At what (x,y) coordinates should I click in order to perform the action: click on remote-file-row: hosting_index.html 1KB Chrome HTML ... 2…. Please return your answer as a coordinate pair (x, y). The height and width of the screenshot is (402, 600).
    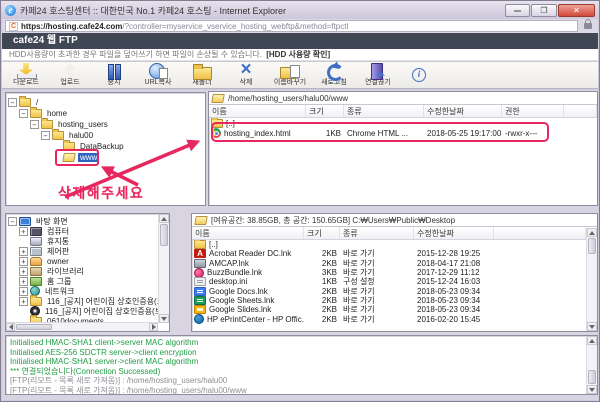
    Looking at the image, I should click on (403, 133).